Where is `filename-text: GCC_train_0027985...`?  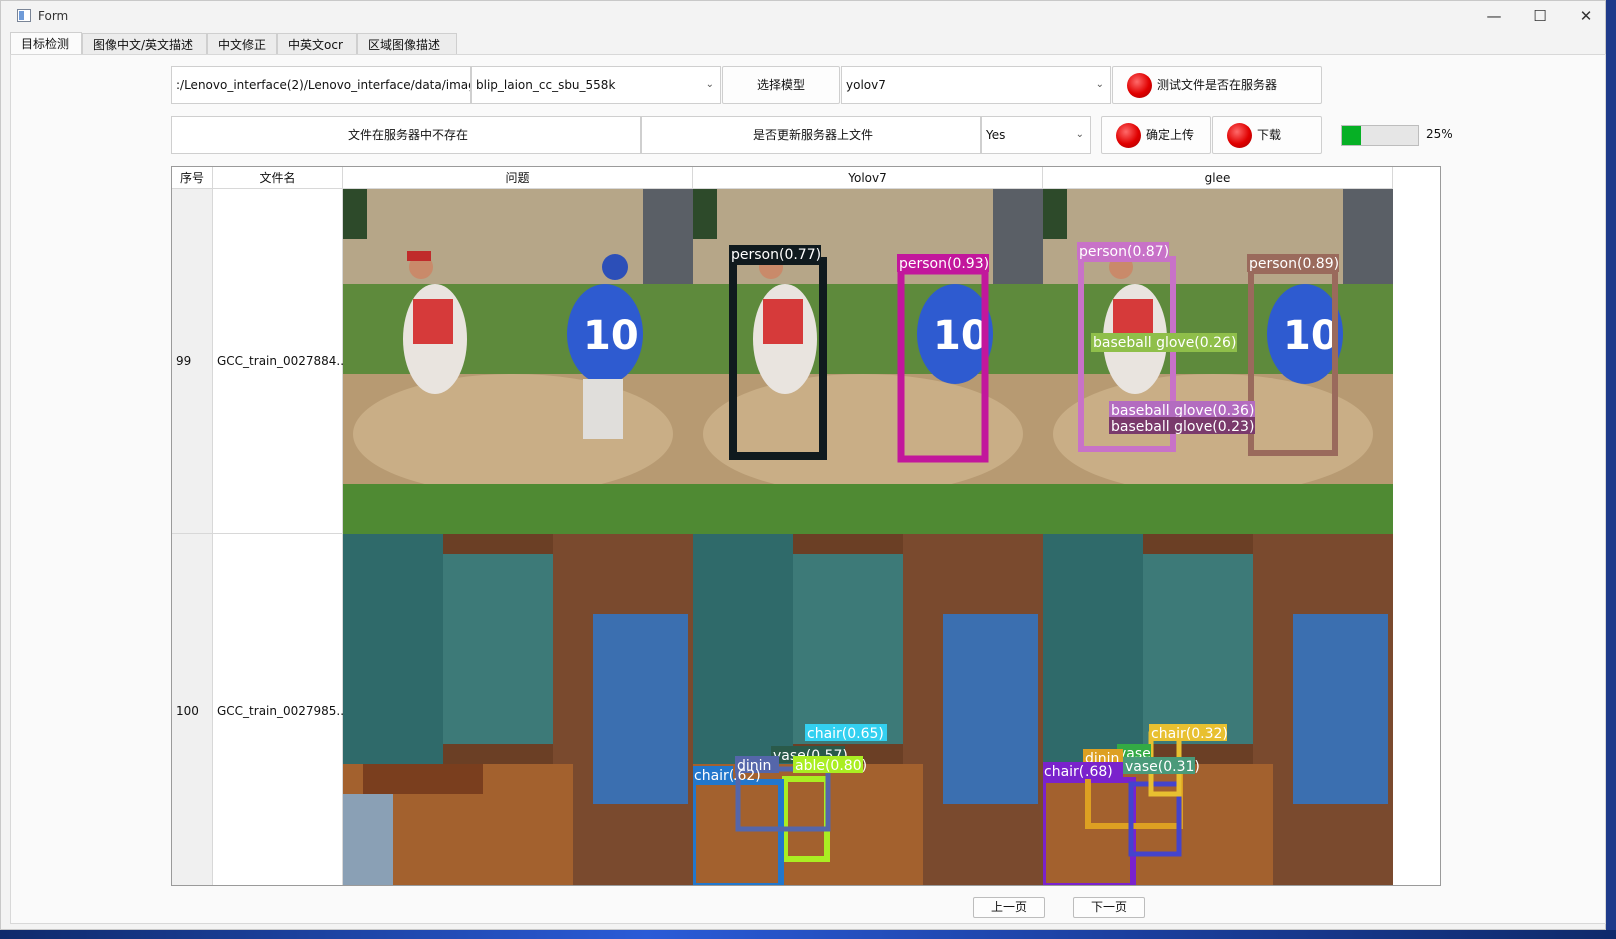
filename-text: GCC_train_0027985... is located at coordinates (282, 711).